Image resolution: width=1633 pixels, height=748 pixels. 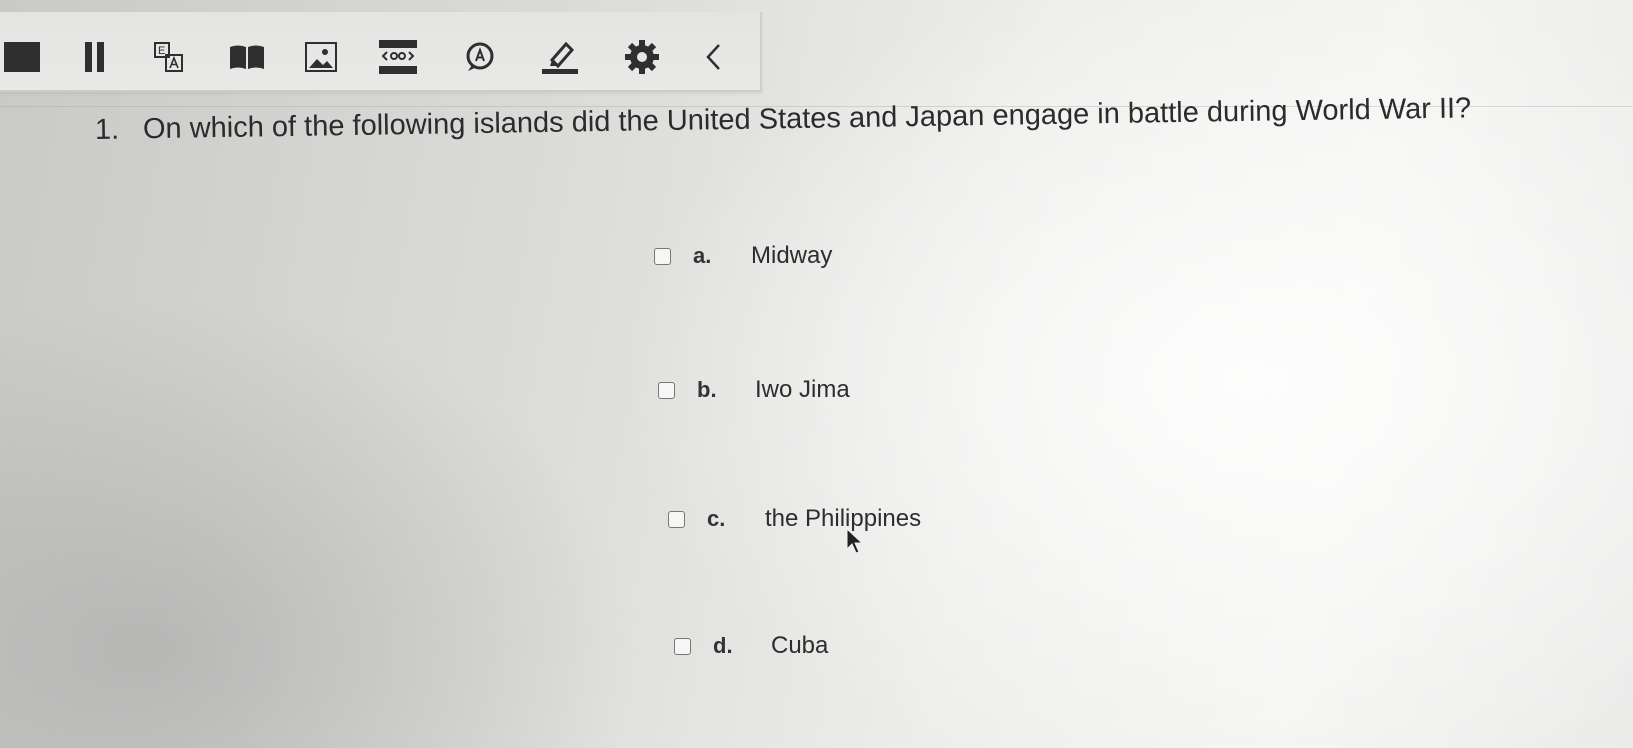 I want to click on masking-icon, so click(x=398, y=57).